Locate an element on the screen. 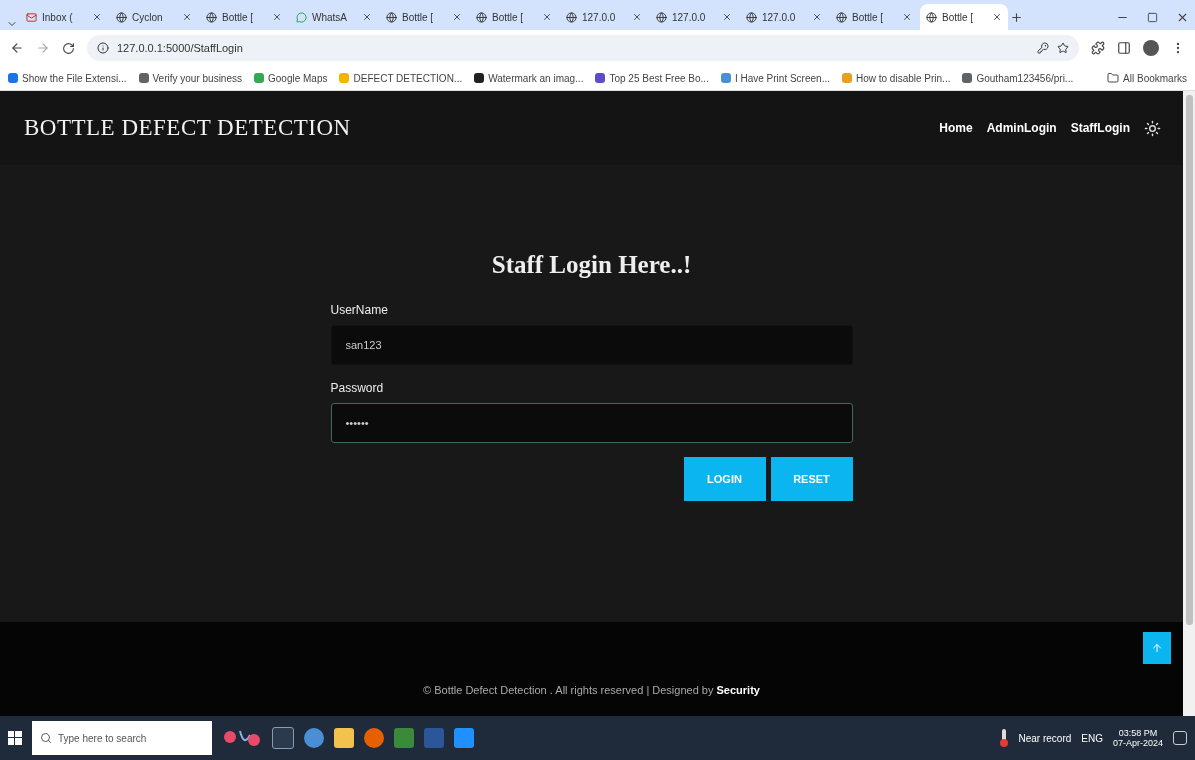 The width and height of the screenshot is (1195, 760). key-icon is located at coordinates (1043, 48).